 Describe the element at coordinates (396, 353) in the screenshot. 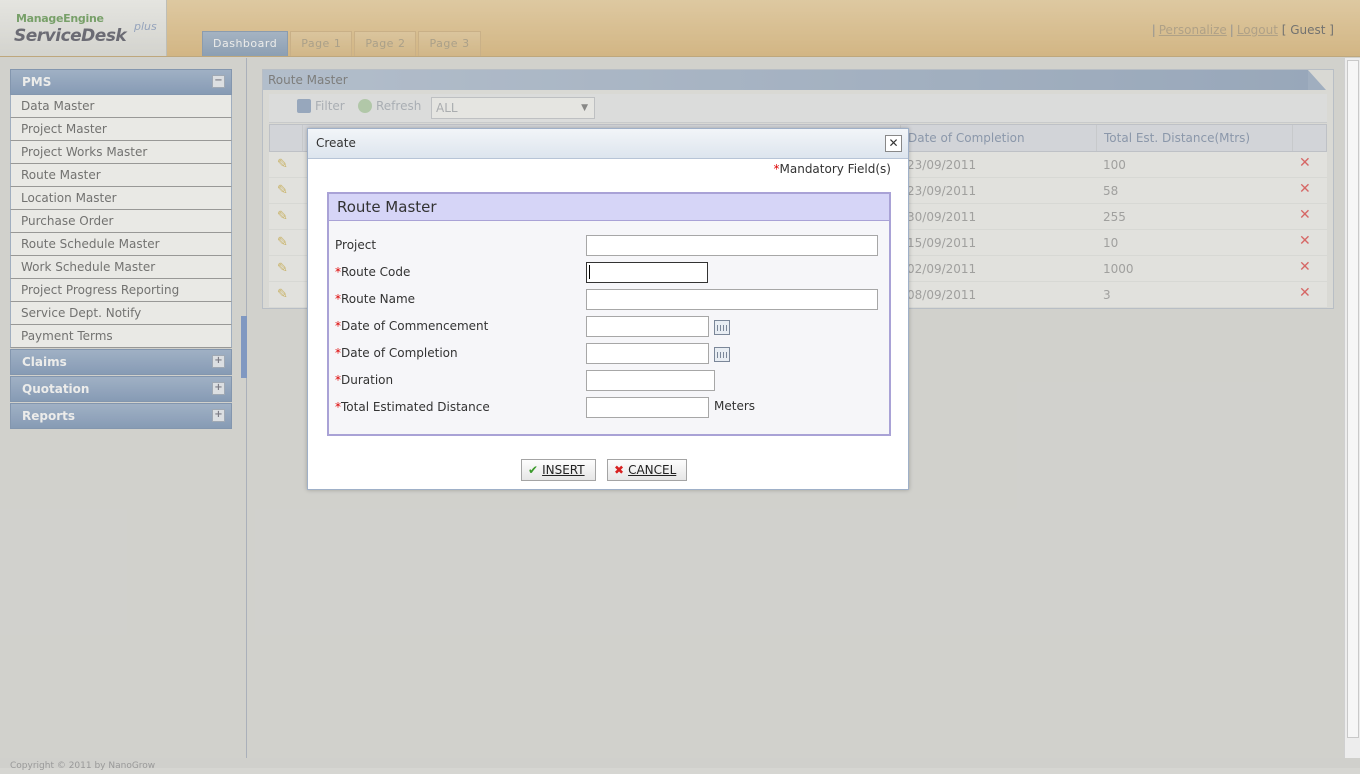

I see `label-date-of-completion: *Date of Completion` at that location.